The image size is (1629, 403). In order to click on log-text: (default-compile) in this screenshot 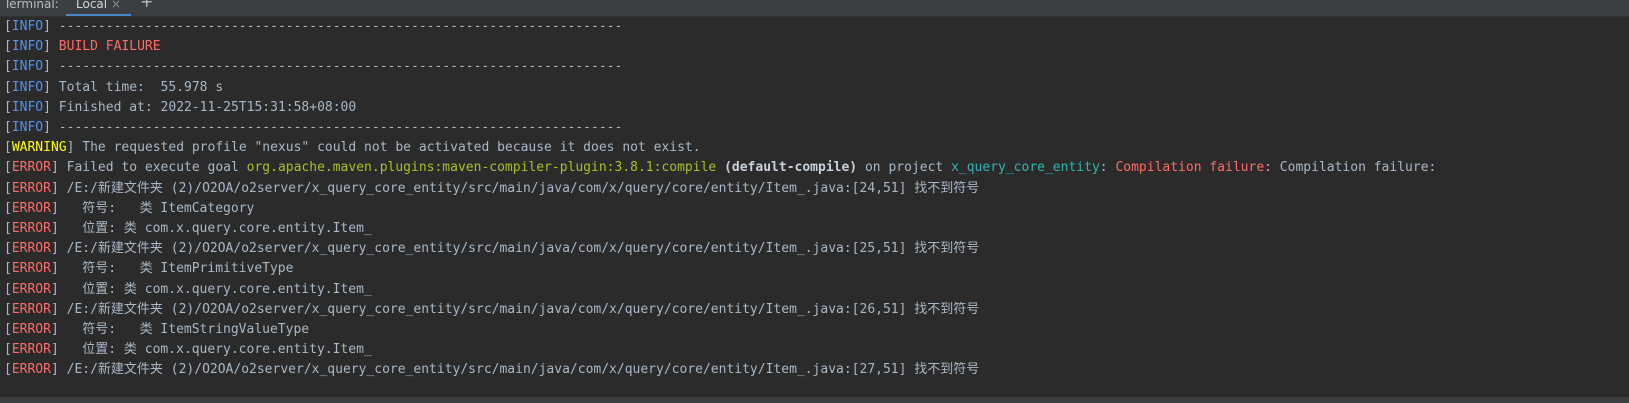, I will do `click(791, 168)`.